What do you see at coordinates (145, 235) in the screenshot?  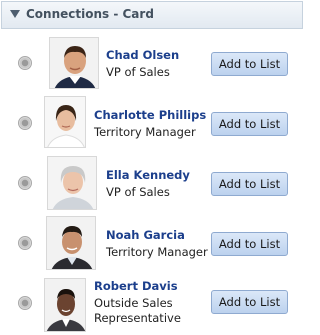 I see `connection-name-link: Noah Garcia` at bounding box center [145, 235].